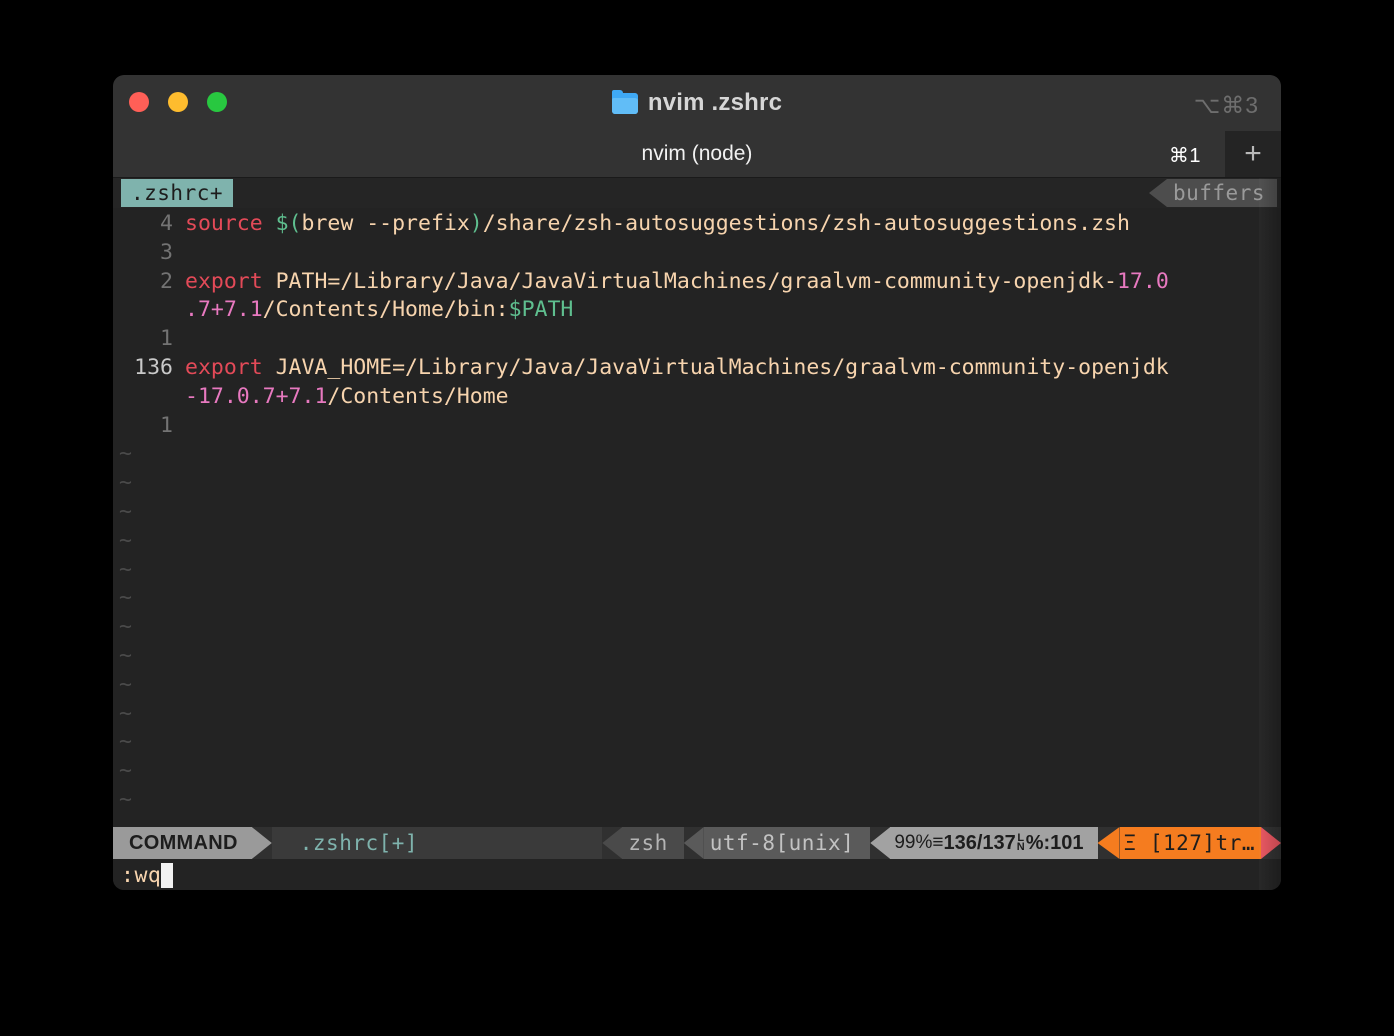  I want to click on command-line-text: :wq, so click(141, 875).